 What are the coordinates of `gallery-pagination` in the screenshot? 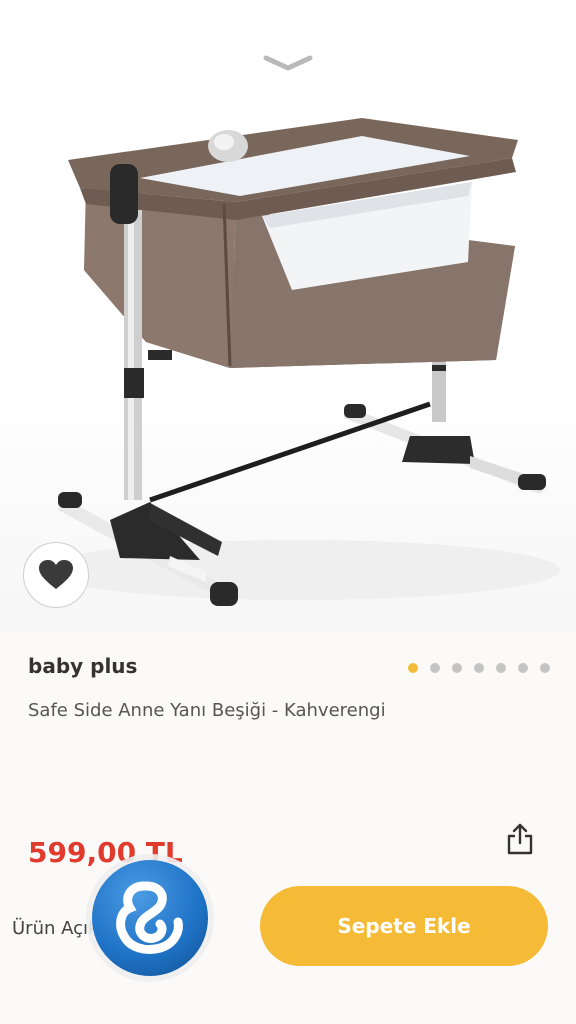 It's located at (479, 668).